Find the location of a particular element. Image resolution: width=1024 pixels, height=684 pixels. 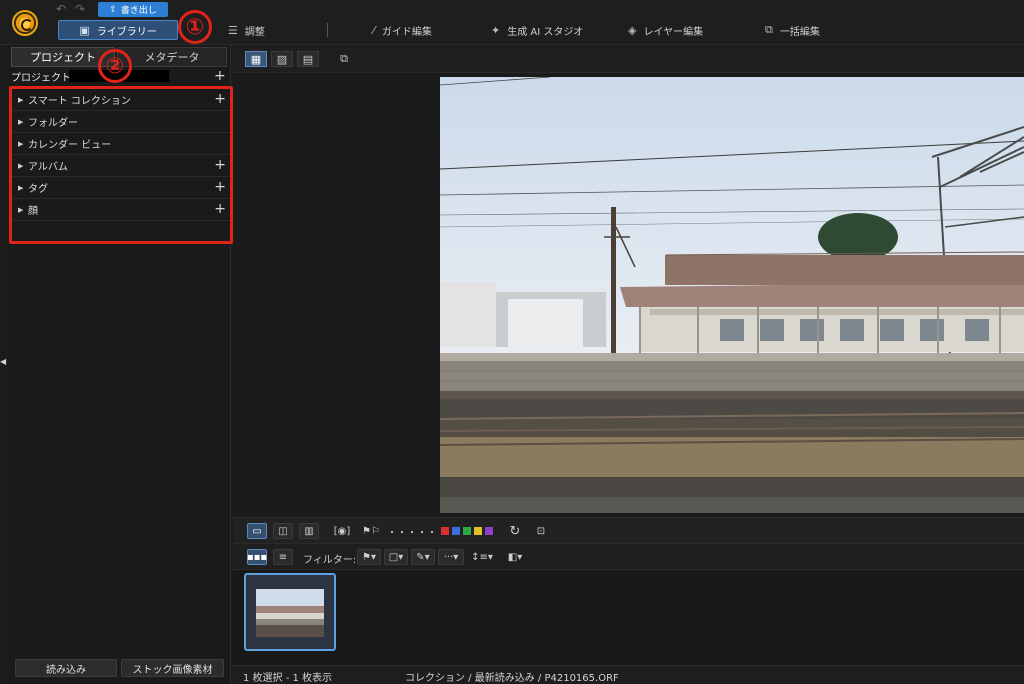

filter-rating-dropdown: ···▾ is located at coordinates (451, 557).